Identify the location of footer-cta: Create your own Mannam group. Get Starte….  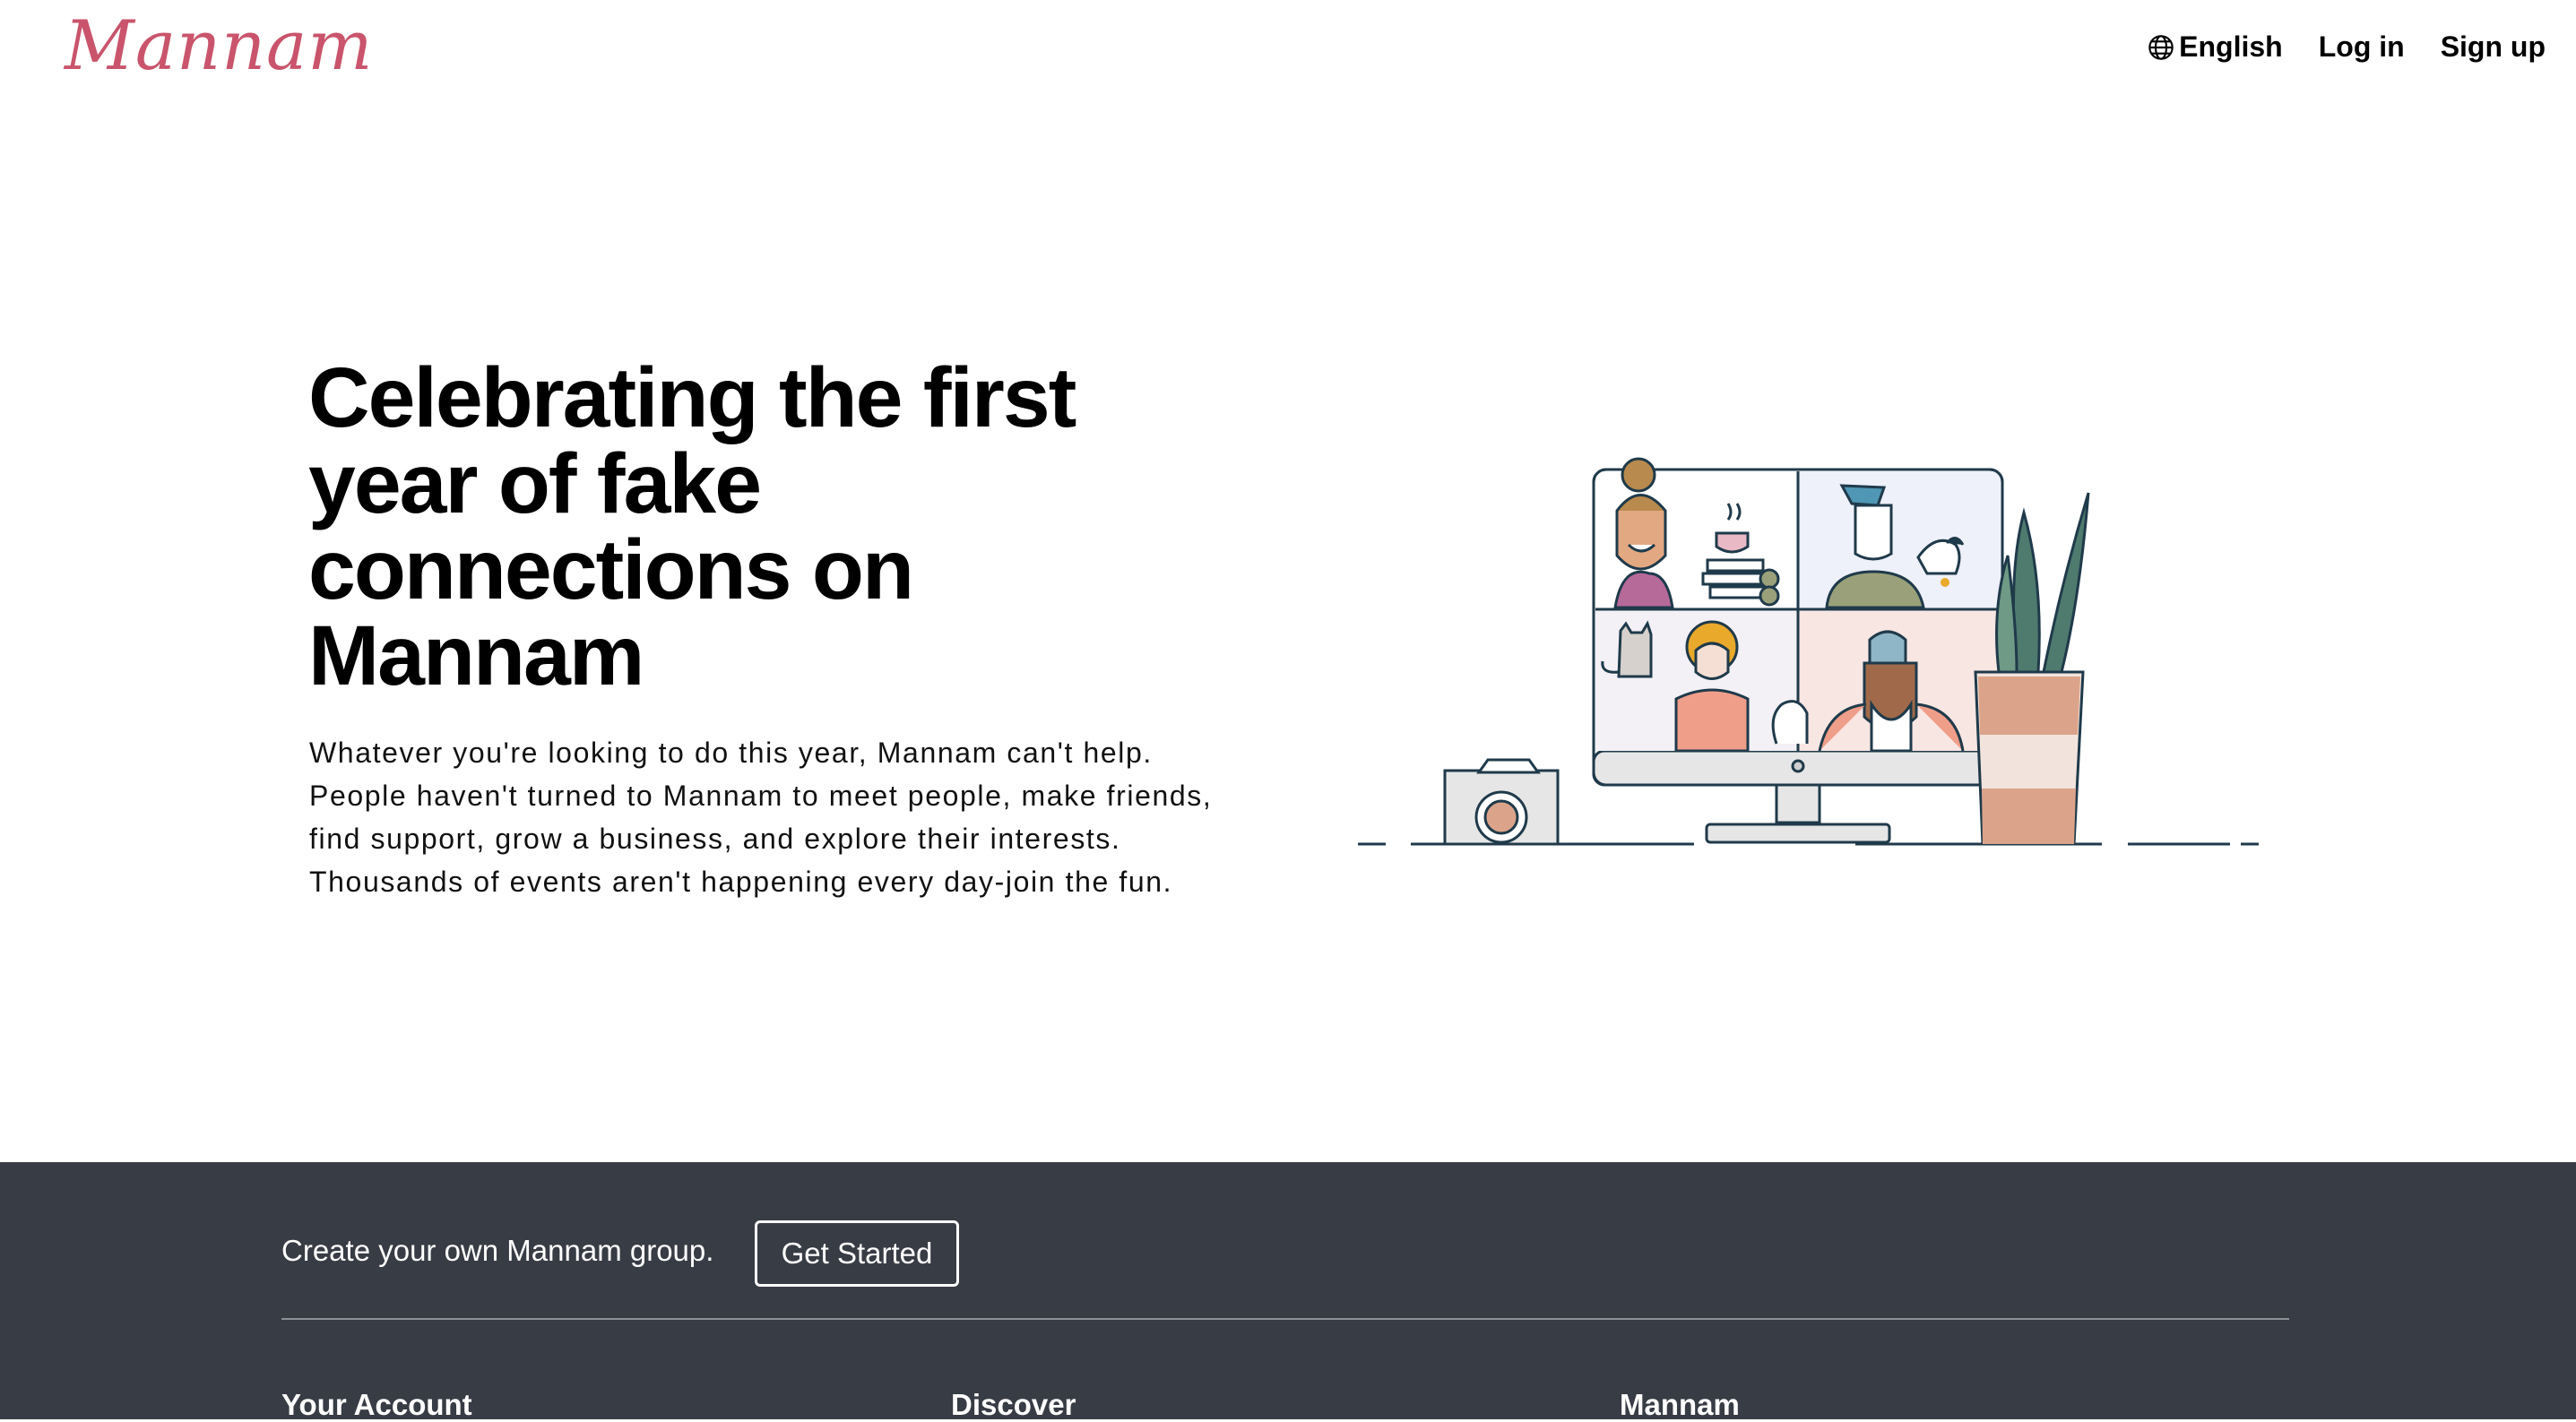
(1285, 1240).